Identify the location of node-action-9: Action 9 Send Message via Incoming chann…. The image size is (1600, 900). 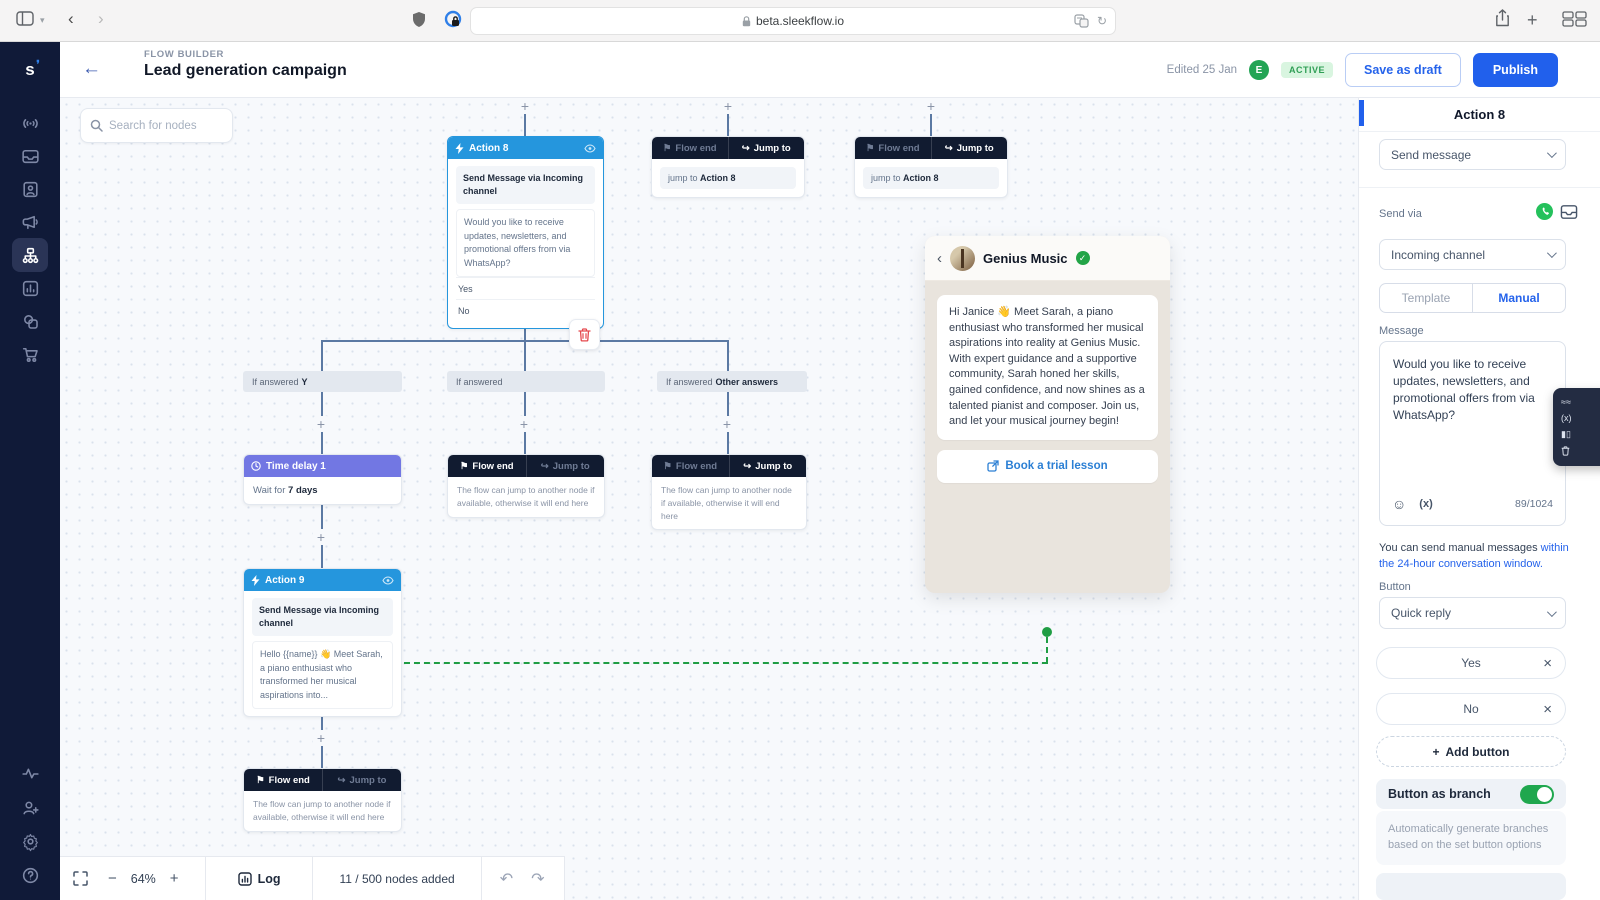
(322, 643).